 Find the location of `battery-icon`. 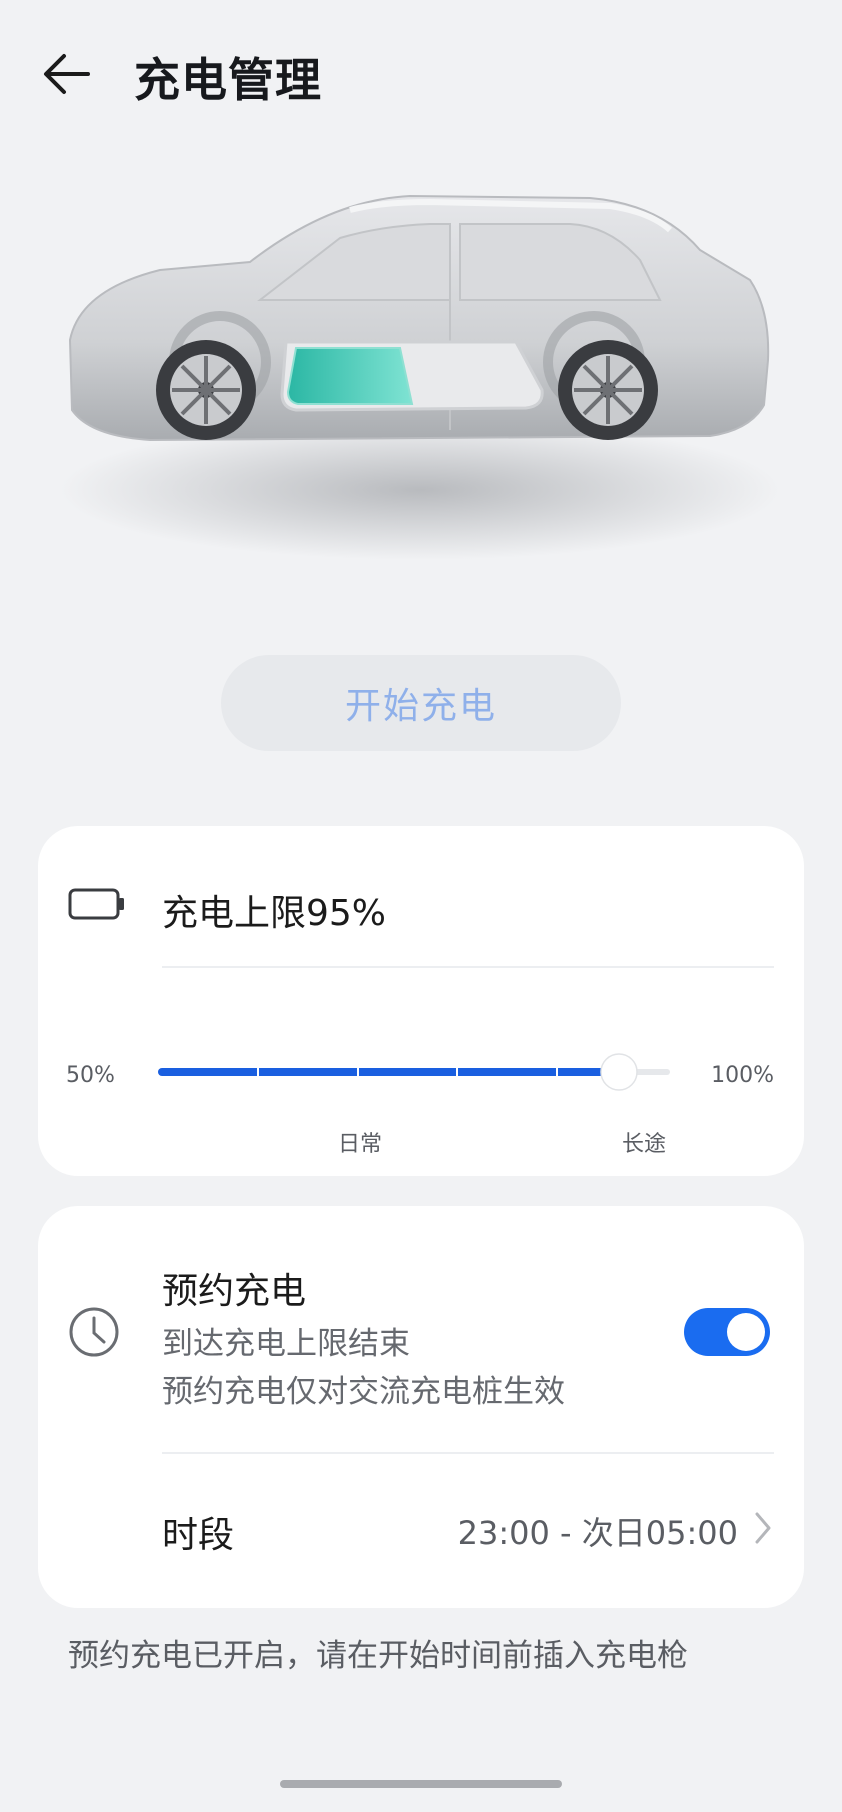

battery-icon is located at coordinates (96, 904).